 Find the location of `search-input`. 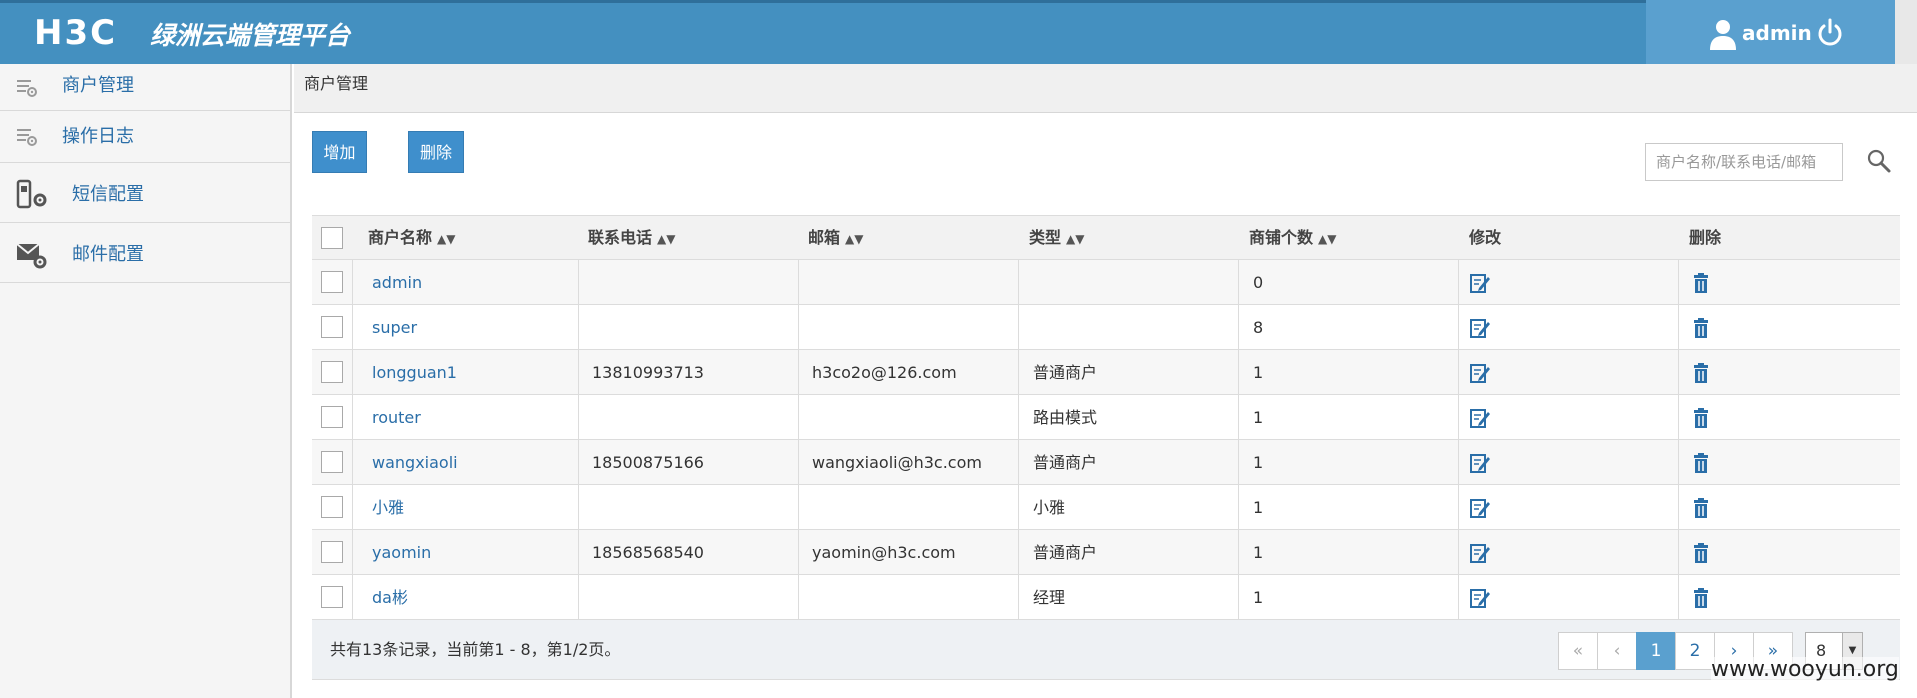

search-input is located at coordinates (1744, 162).